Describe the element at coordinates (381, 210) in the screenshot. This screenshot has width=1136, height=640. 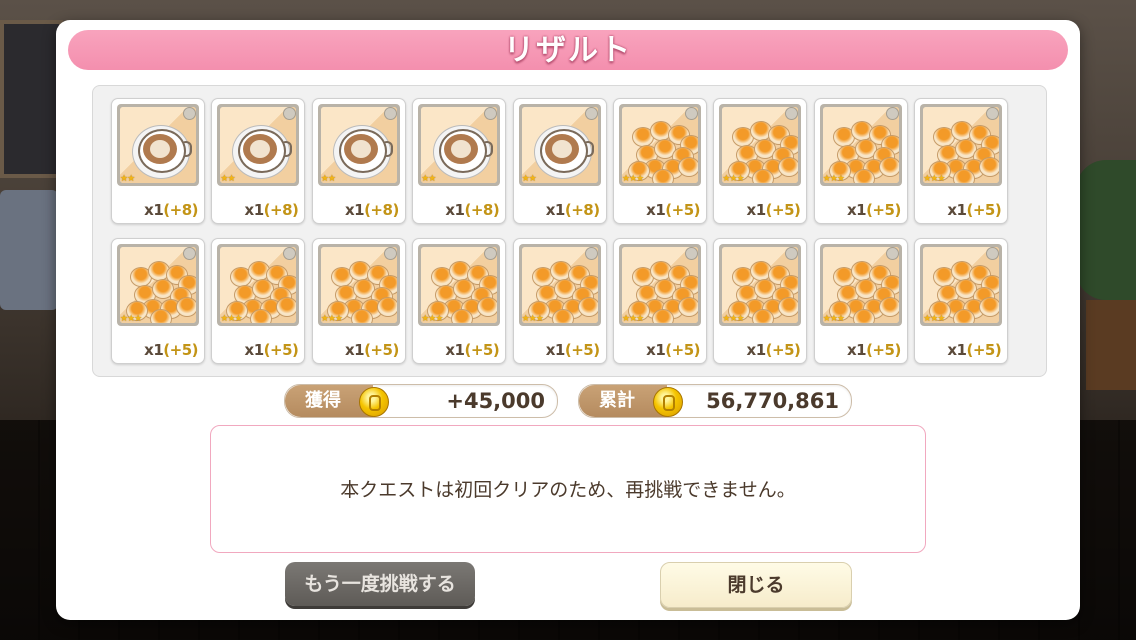
I see `quantity-bonus: (+8)` at that location.